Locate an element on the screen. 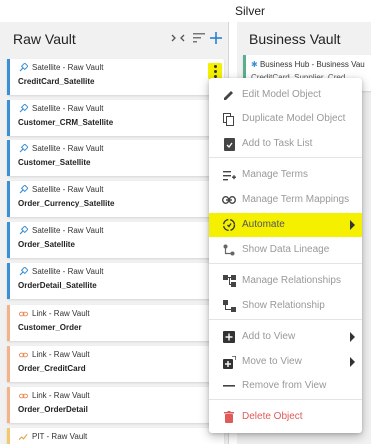 Image resolution: width=371 pixels, height=444 pixels. card-name: Customer_Satellite is located at coordinates (54, 162).